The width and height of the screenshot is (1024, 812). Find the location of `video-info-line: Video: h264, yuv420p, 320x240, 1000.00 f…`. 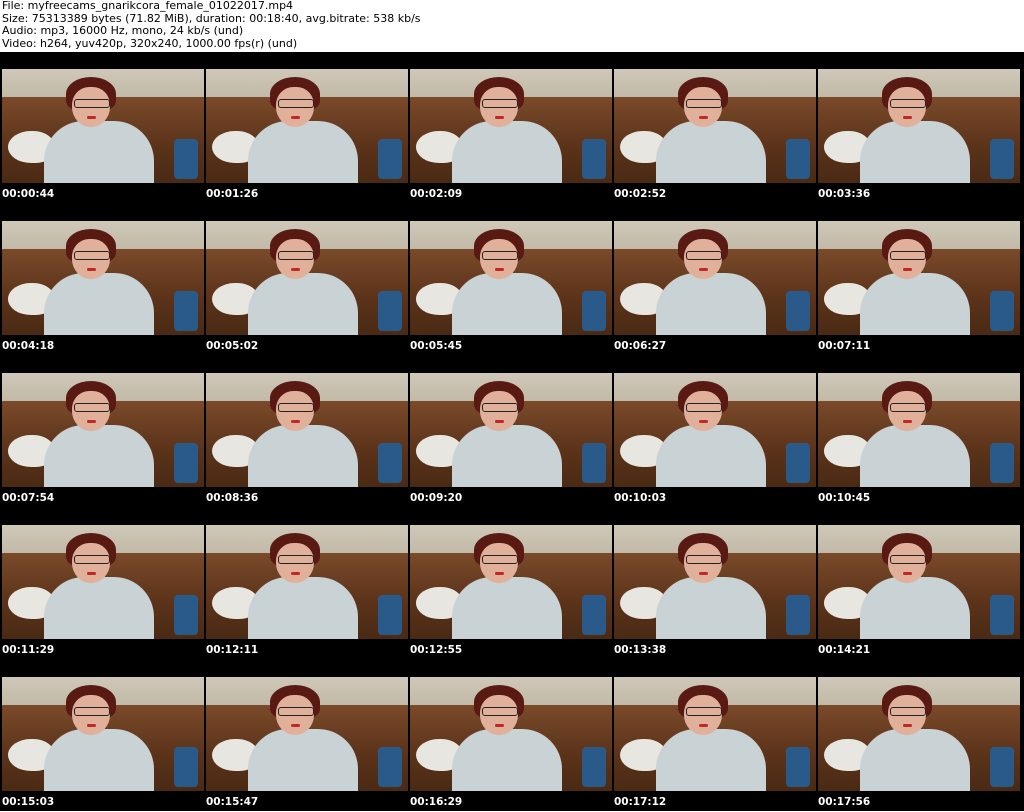

video-info-line: Video: h264, yuv420p, 320x240, 1000.00 f… is located at coordinates (150, 43).